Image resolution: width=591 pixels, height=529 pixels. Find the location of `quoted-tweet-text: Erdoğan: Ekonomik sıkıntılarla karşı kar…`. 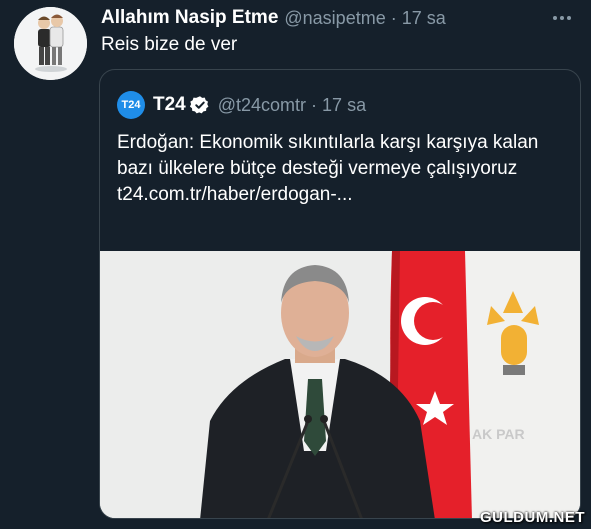

quoted-tweet-text: Erdoğan: Ekonomik sıkıntılarla karşı kar… is located at coordinates (328, 155).